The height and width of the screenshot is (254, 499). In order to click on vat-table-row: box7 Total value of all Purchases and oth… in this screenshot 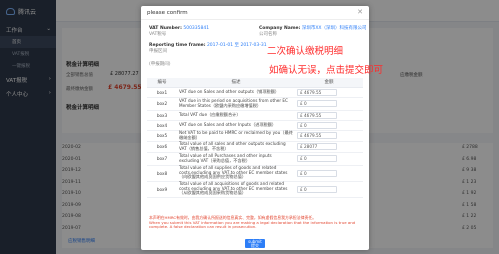, I will do `click(255, 159)`.